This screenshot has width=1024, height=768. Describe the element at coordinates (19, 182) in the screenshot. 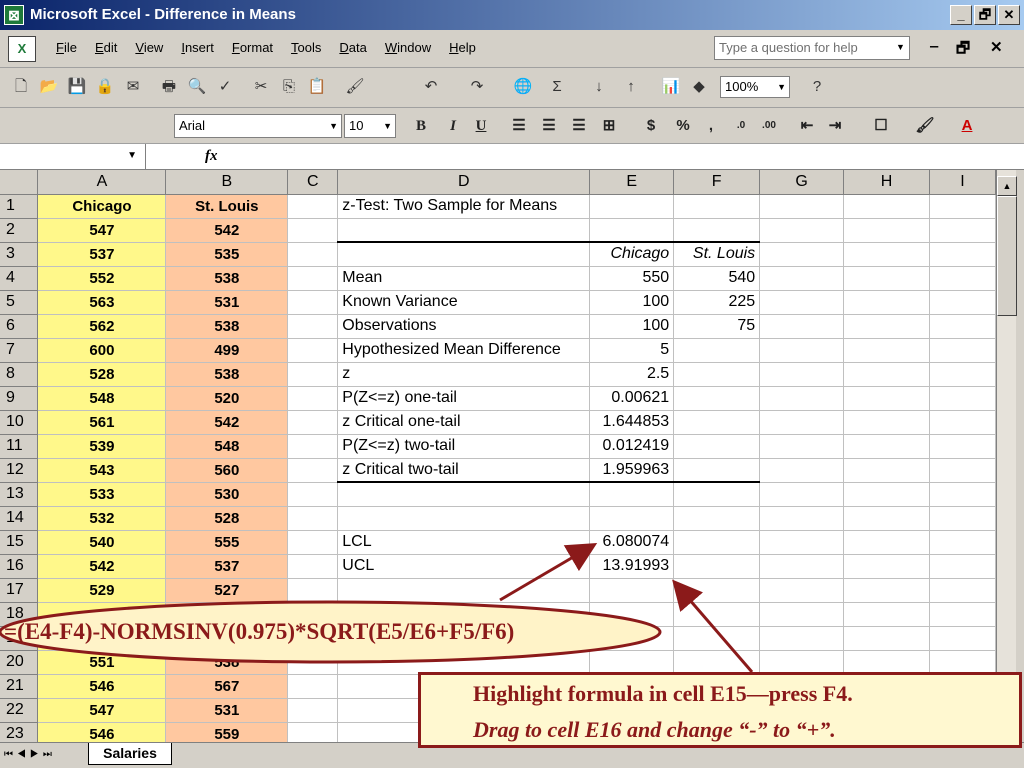

I see `select-all-corner` at that location.